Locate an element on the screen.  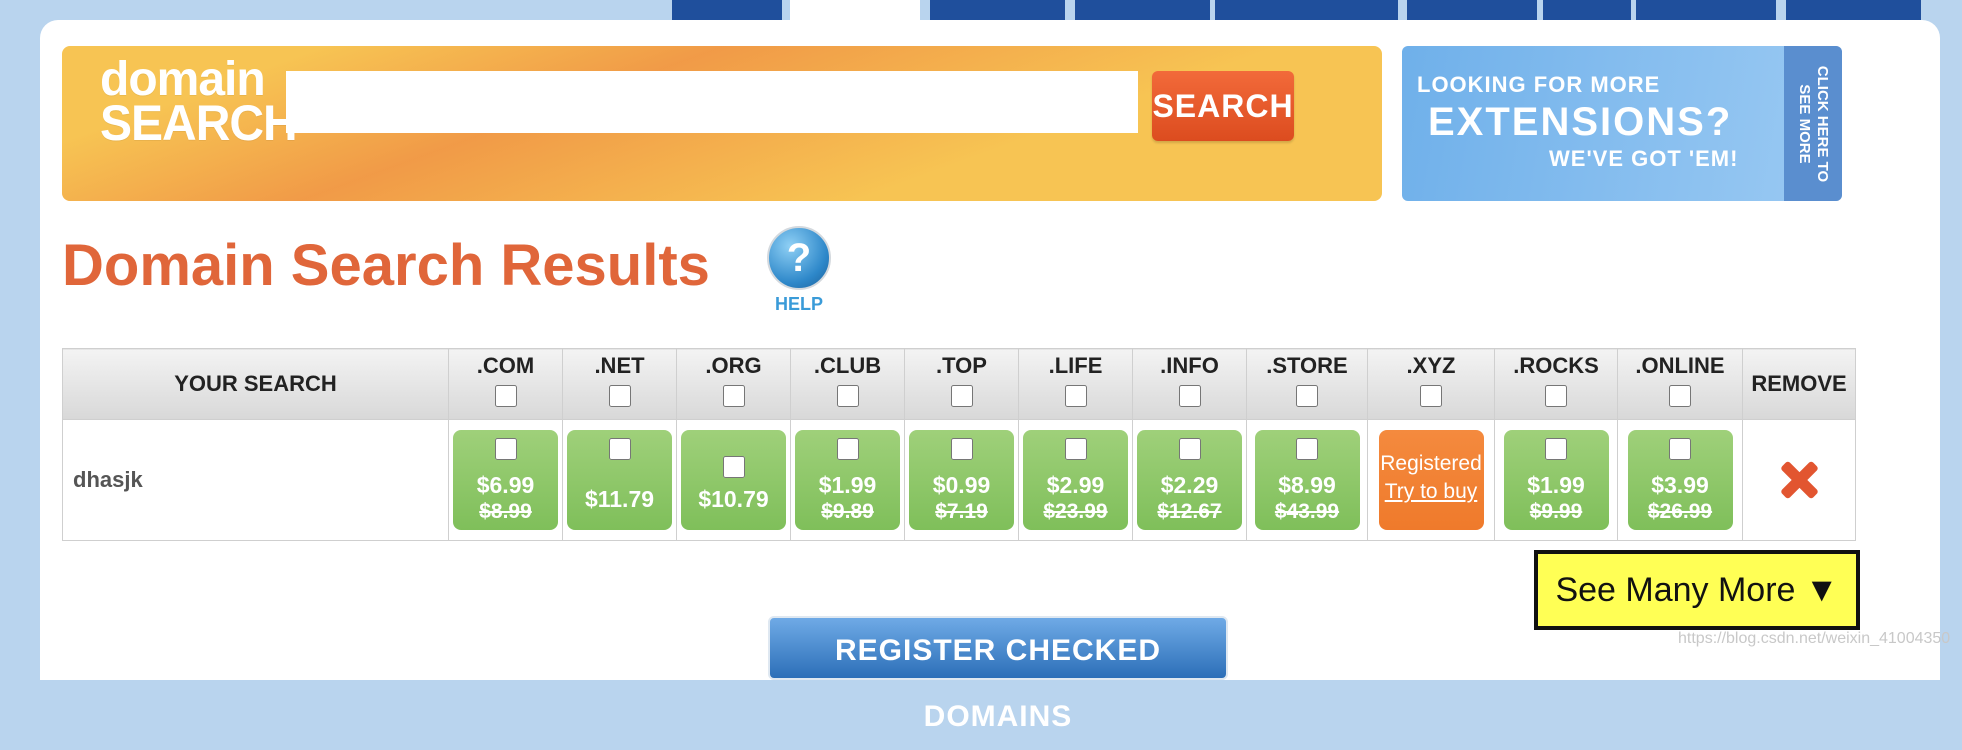
ext-label: .INFO is located at coordinates (1189, 365).